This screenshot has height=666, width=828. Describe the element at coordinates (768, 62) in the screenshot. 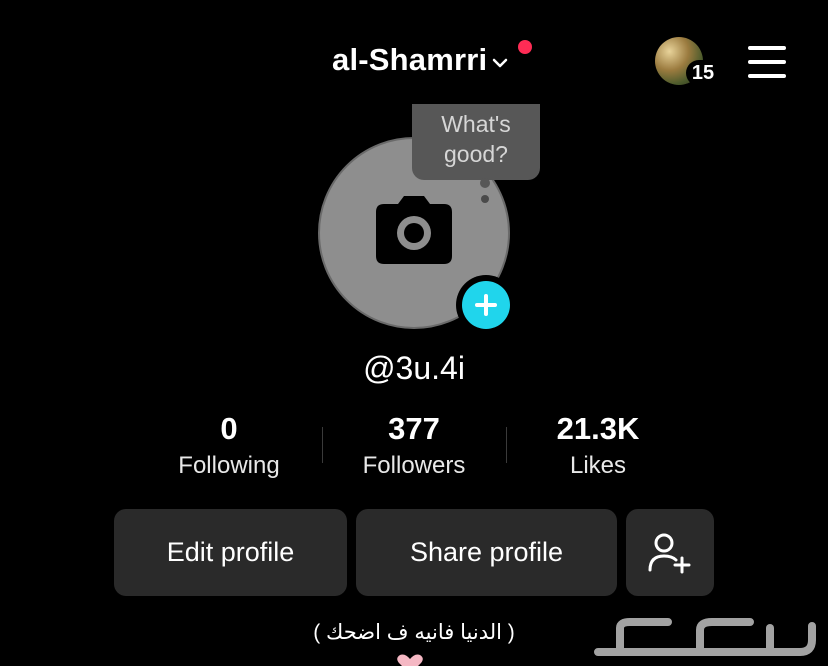

I see `hamburger-menu-icon` at that location.